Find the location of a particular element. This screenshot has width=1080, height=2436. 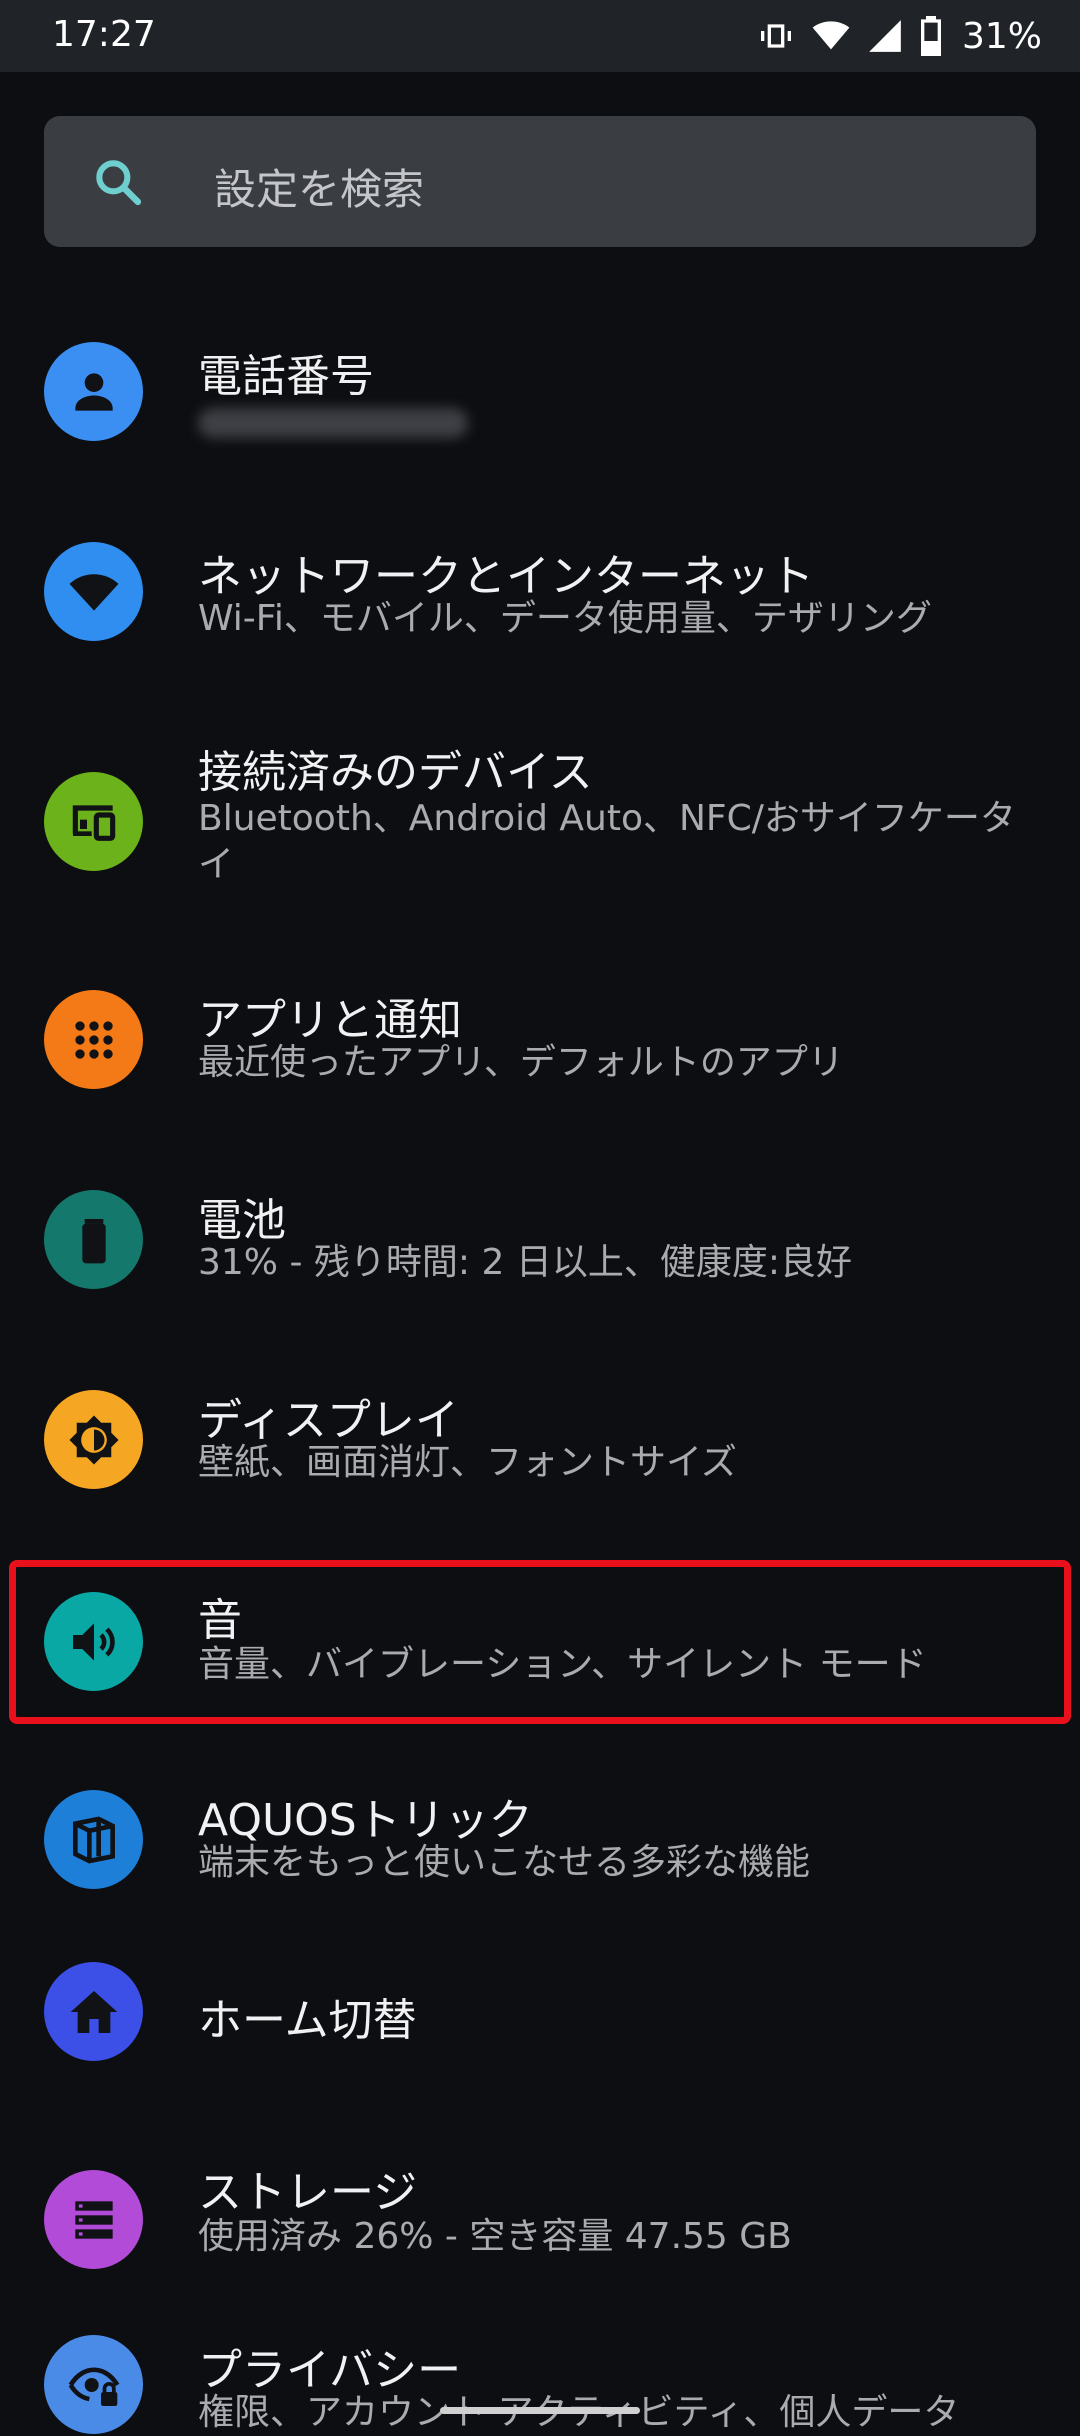

item-subtitle: 壁紙、画面消灯、フォントサイズ is located at coordinates (467, 1462).